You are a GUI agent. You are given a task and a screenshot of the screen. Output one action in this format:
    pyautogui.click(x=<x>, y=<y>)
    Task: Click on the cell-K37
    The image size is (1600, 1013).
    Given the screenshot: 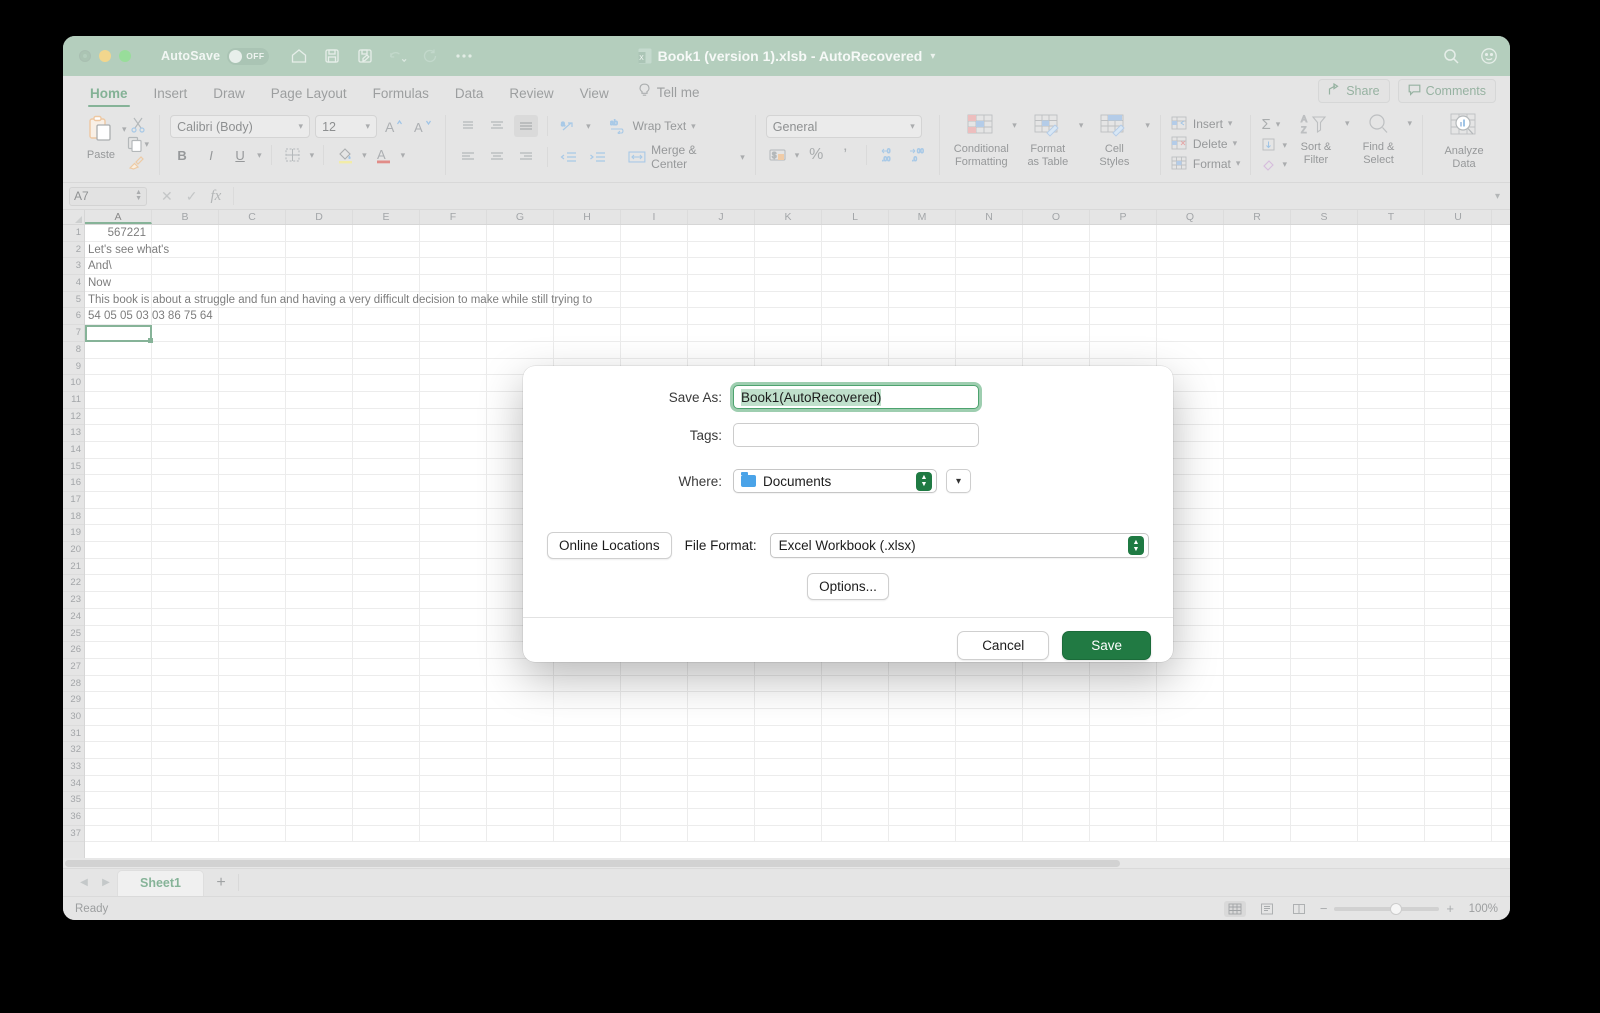 What is the action you would take?
    pyautogui.click(x=788, y=833)
    